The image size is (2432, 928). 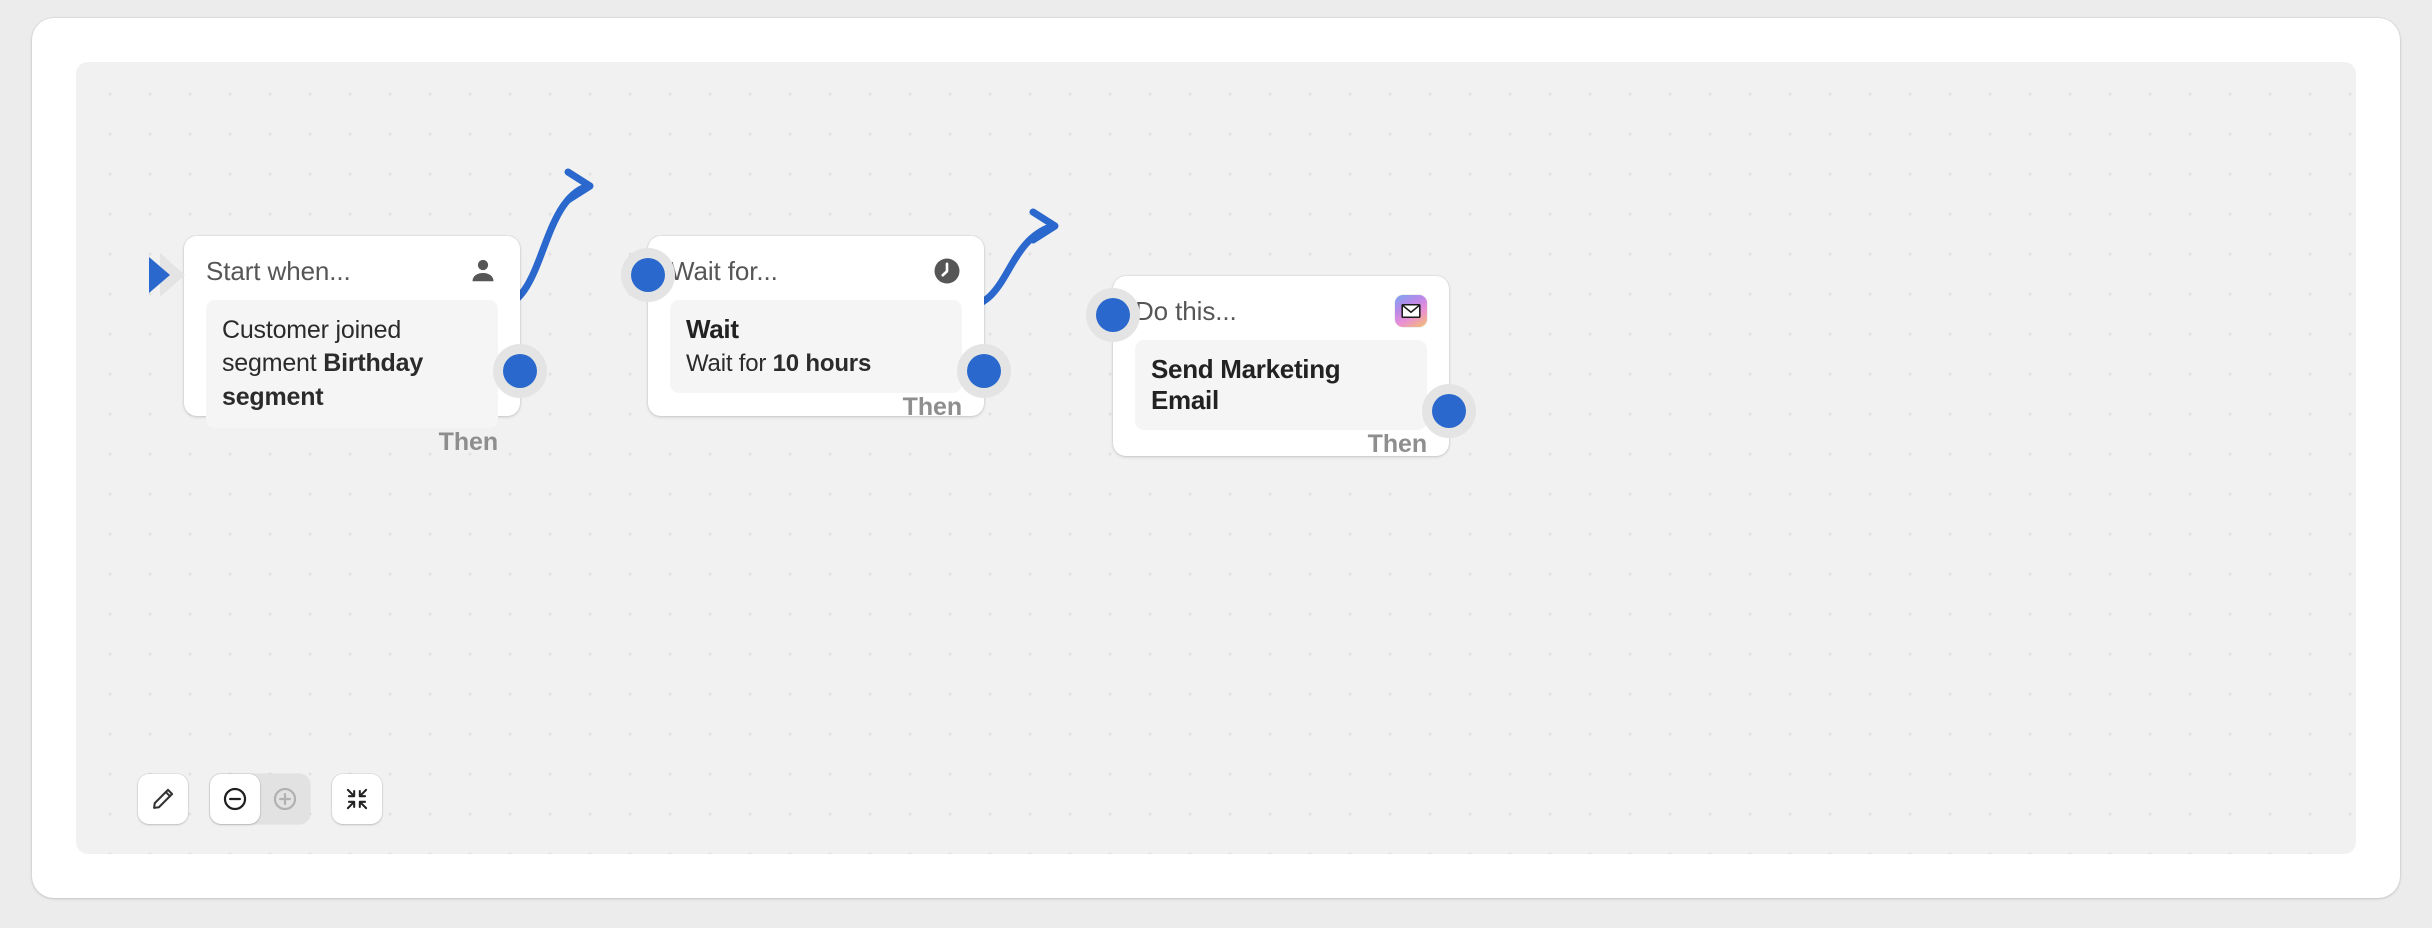 I want to click on node-body-action: Send Marketing Email, so click(x=1281, y=385).